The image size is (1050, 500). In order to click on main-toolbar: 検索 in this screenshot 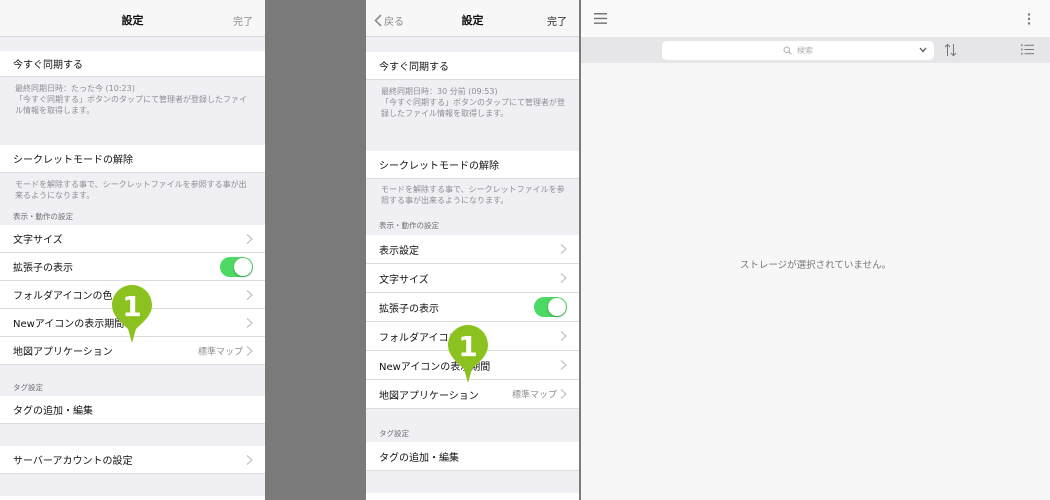, I will do `click(815, 50)`.